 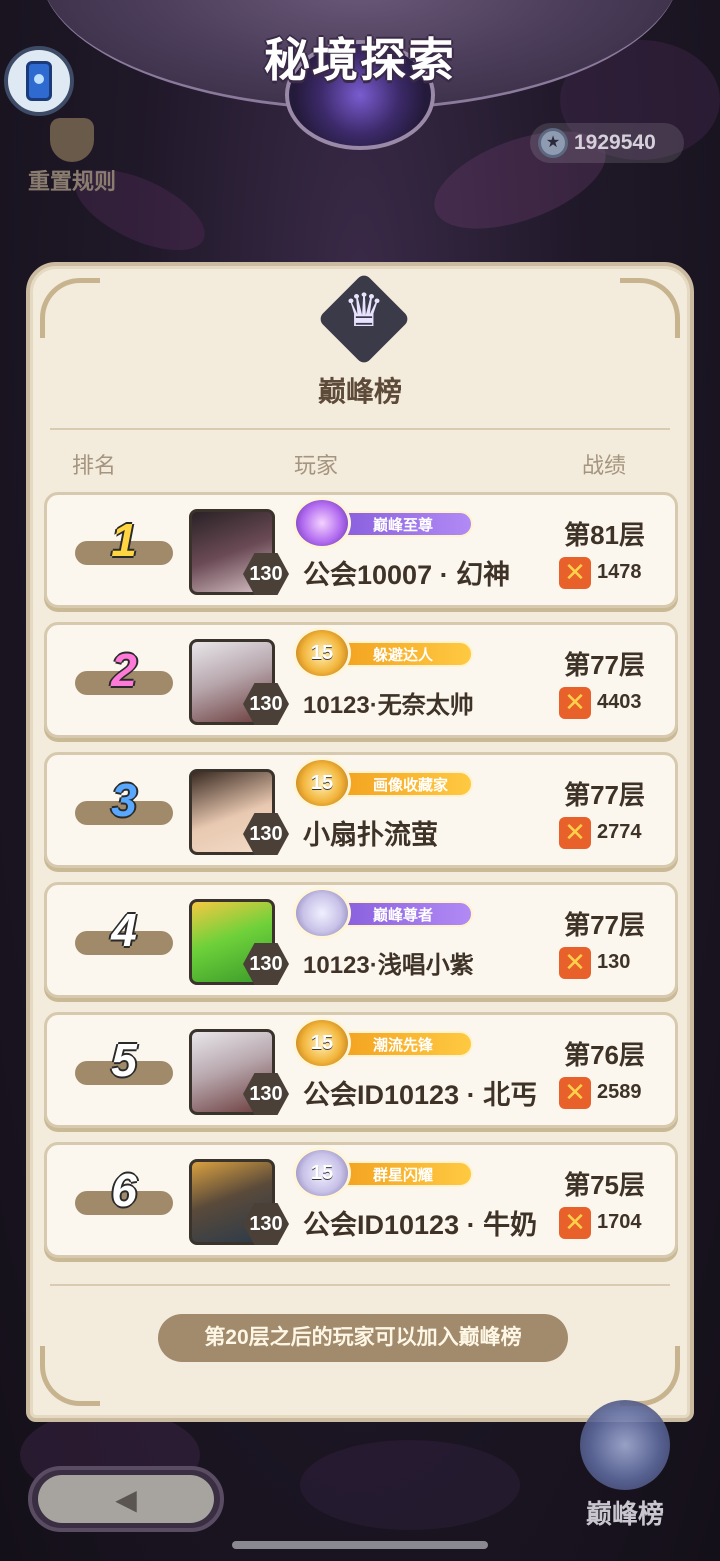 What do you see at coordinates (410, 1485) in the screenshot?
I see `background-decoration` at bounding box center [410, 1485].